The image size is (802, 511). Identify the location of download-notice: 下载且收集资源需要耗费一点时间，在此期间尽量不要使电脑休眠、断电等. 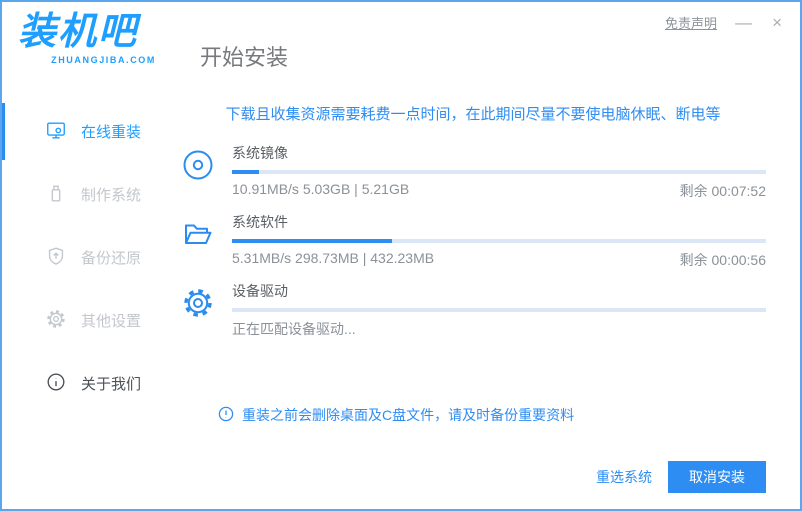
(473, 114).